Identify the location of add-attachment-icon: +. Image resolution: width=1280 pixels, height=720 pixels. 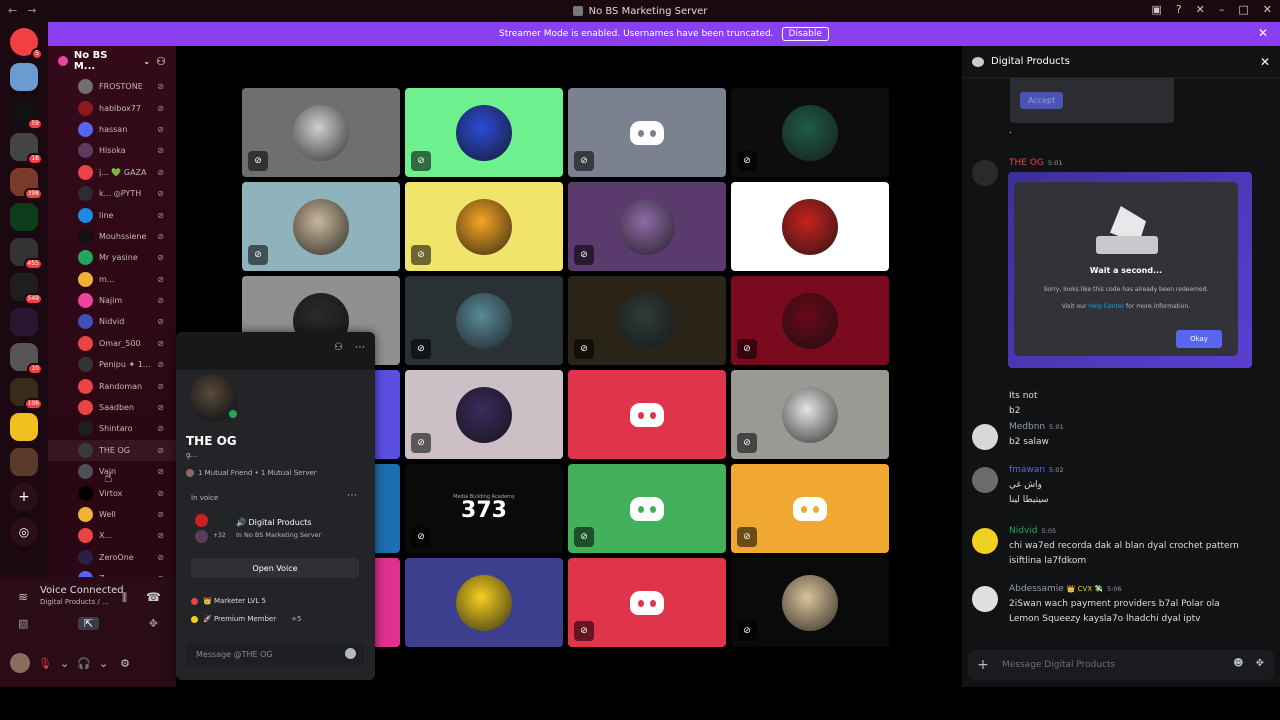
(983, 665).